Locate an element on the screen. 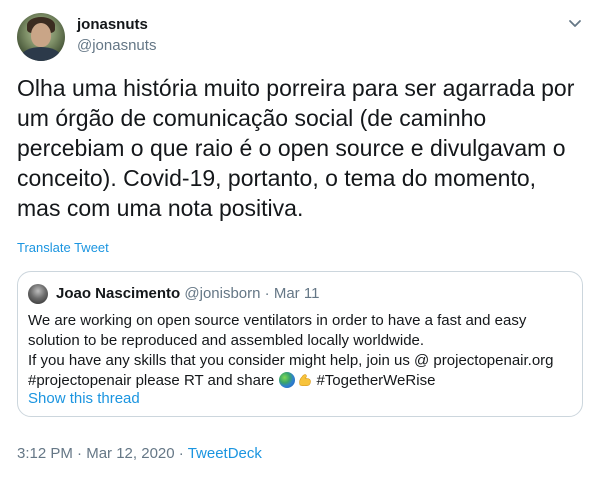 This screenshot has height=485, width=597. author-avatar is located at coordinates (41, 37).